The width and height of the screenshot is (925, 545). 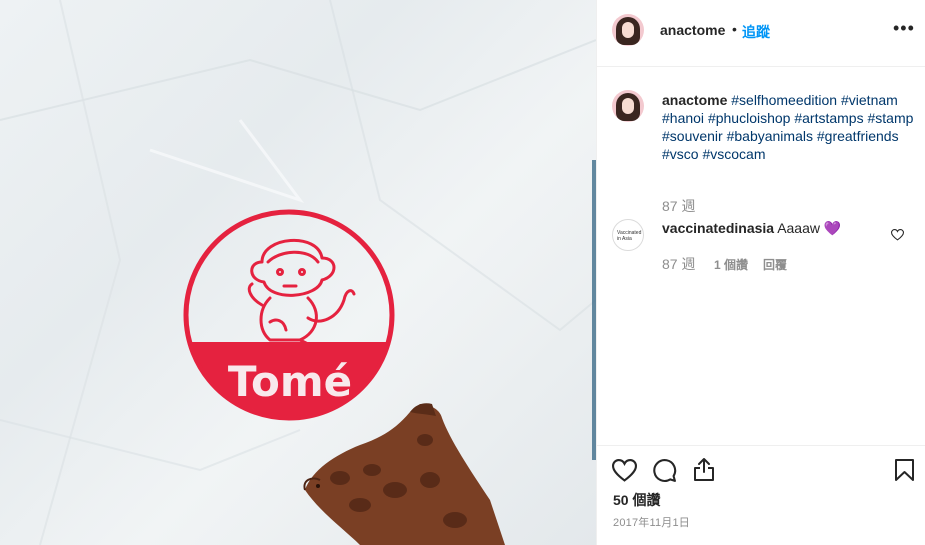 What do you see at coordinates (775, 264) in the screenshot?
I see `reply-button: 回覆` at bounding box center [775, 264].